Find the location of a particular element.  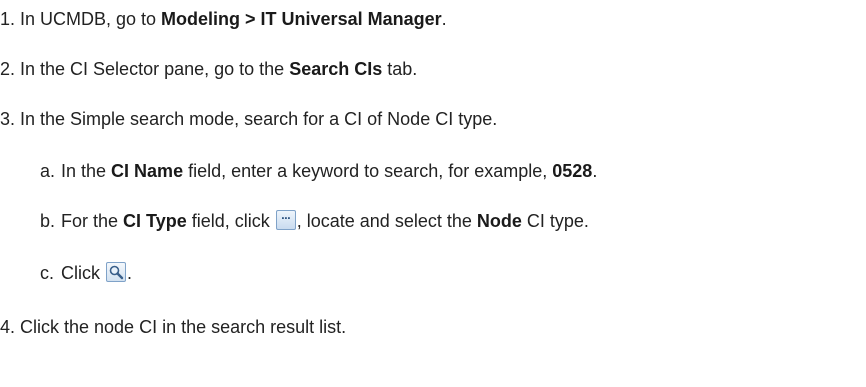

step-text-before: In the CI Selector pane, go to the is located at coordinates (155, 69).